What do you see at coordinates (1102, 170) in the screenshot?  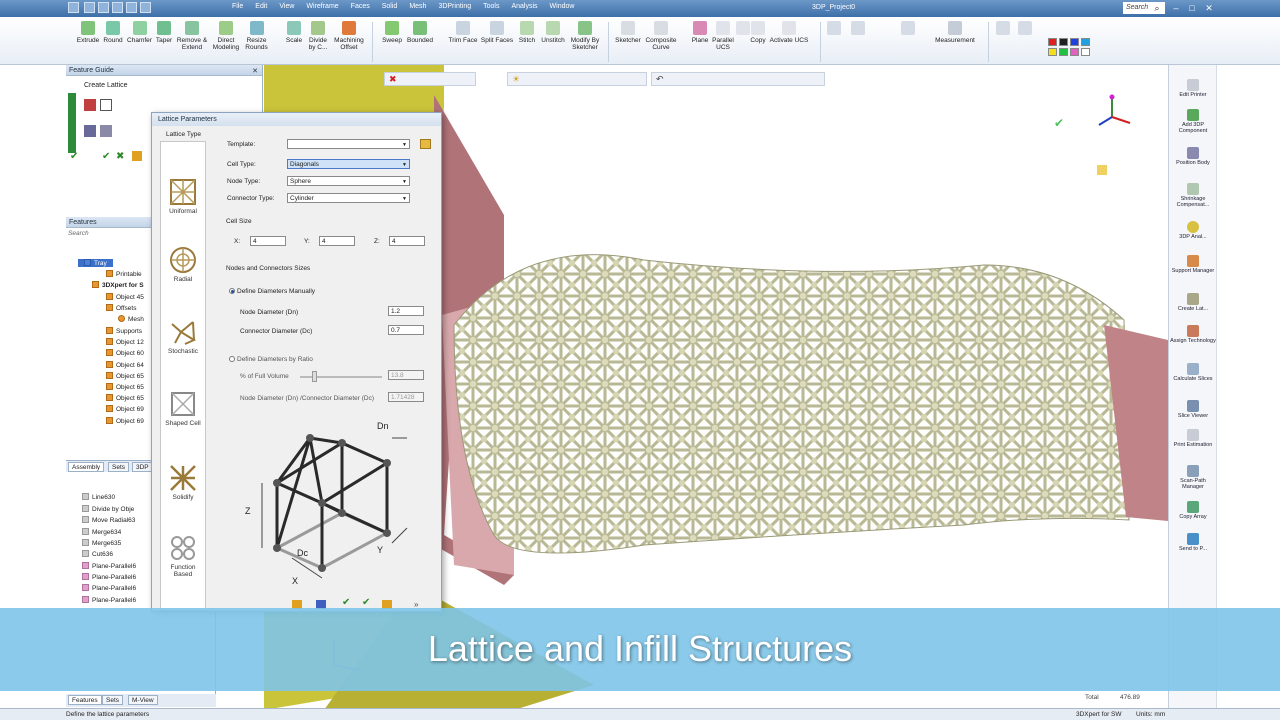 I see `view-cube-icon` at bounding box center [1102, 170].